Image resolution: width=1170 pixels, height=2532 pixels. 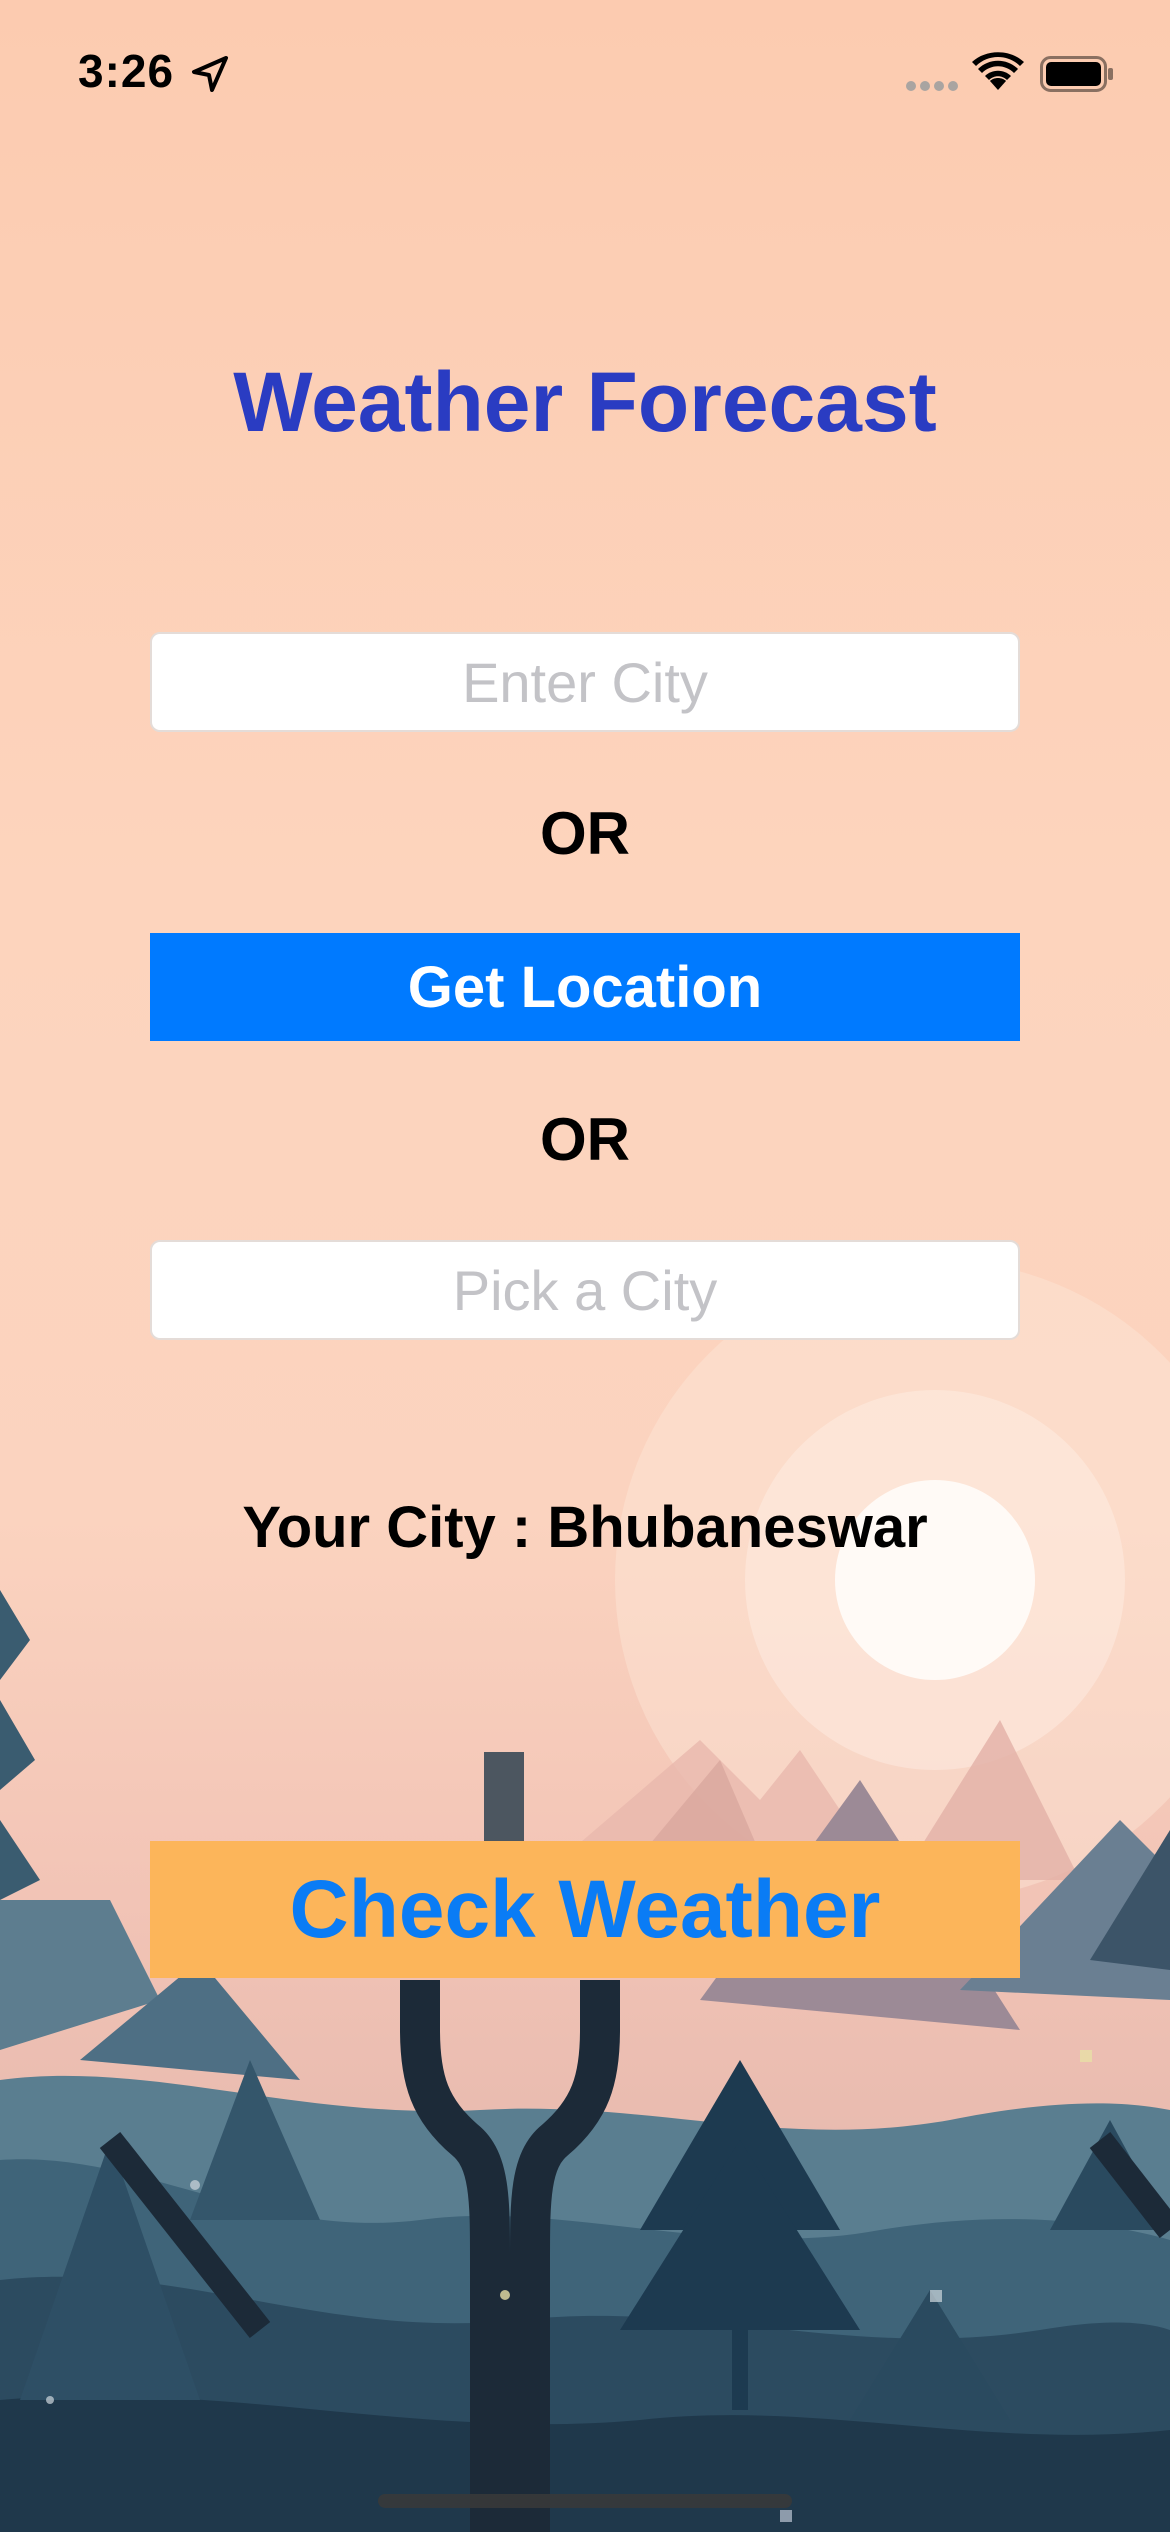 What do you see at coordinates (1076, 74) in the screenshot?
I see `battery-icon` at bounding box center [1076, 74].